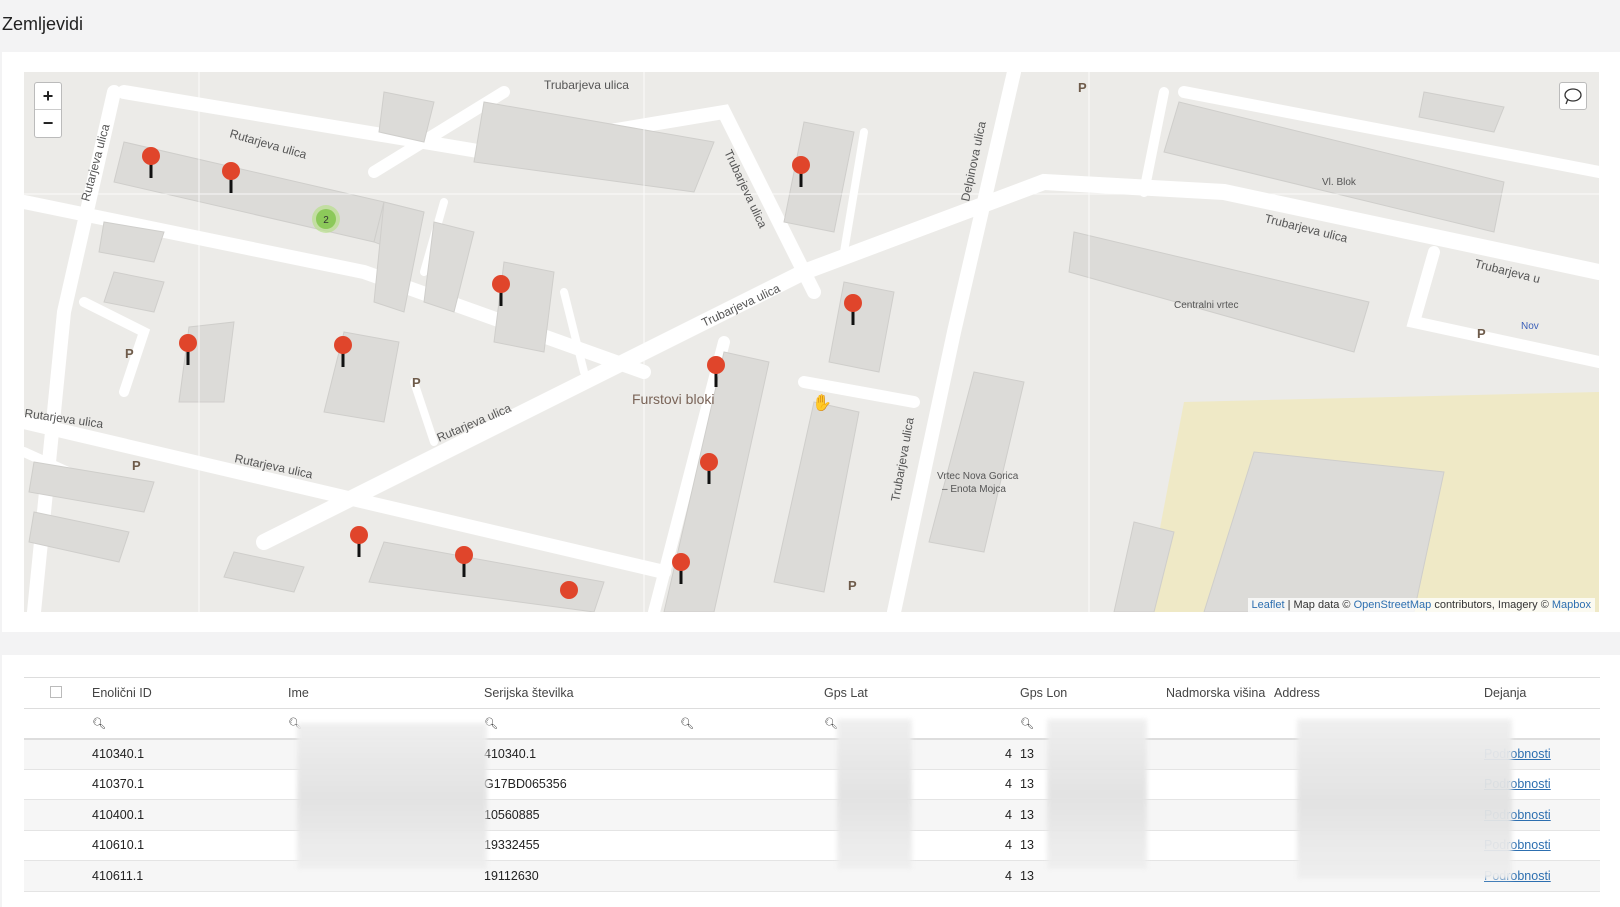 This screenshot has width=1620, height=907. I want to click on column-header: Serijska številka, so click(578, 693).